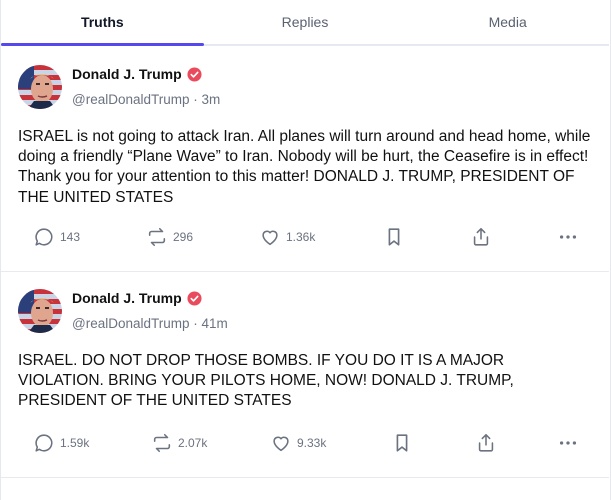 The height and width of the screenshot is (500, 611). I want to click on handle-row: @realDonaldTrump · 3m, so click(146, 99).